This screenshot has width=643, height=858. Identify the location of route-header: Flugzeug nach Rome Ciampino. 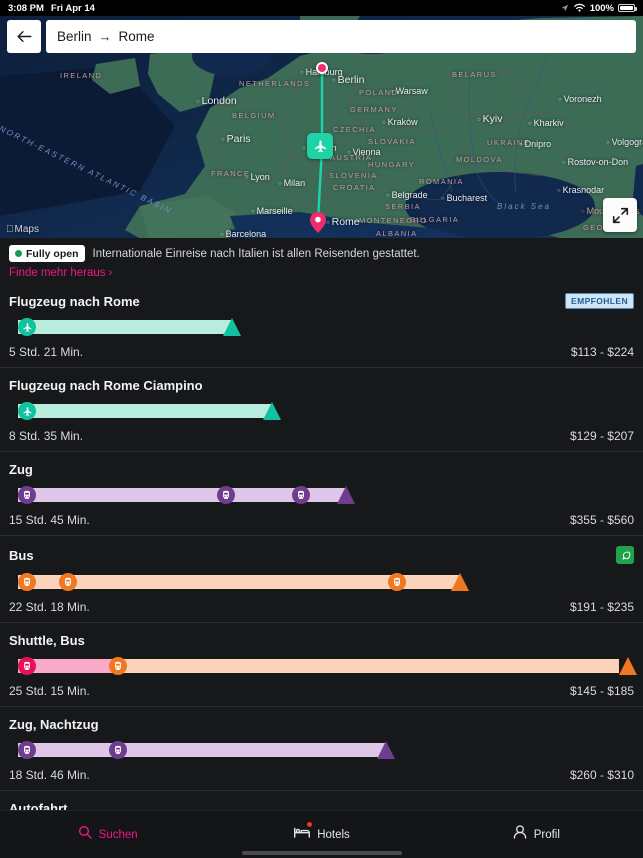
(321, 385).